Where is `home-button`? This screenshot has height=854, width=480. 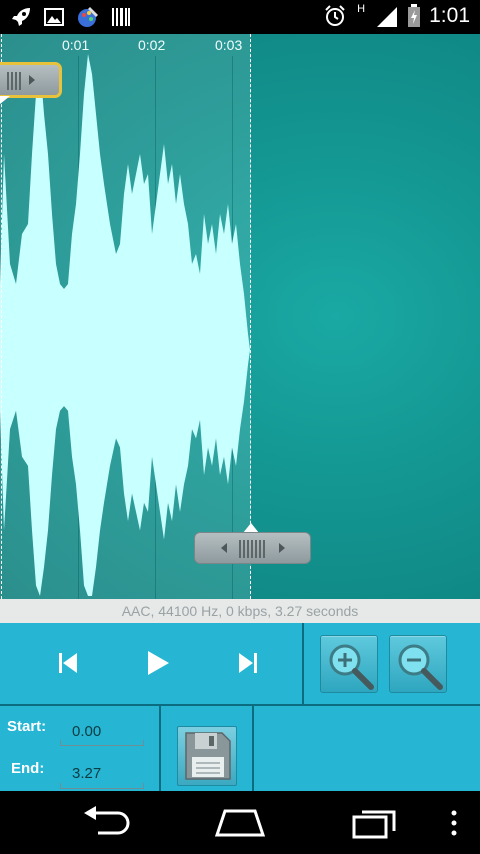 home-button is located at coordinates (240, 822).